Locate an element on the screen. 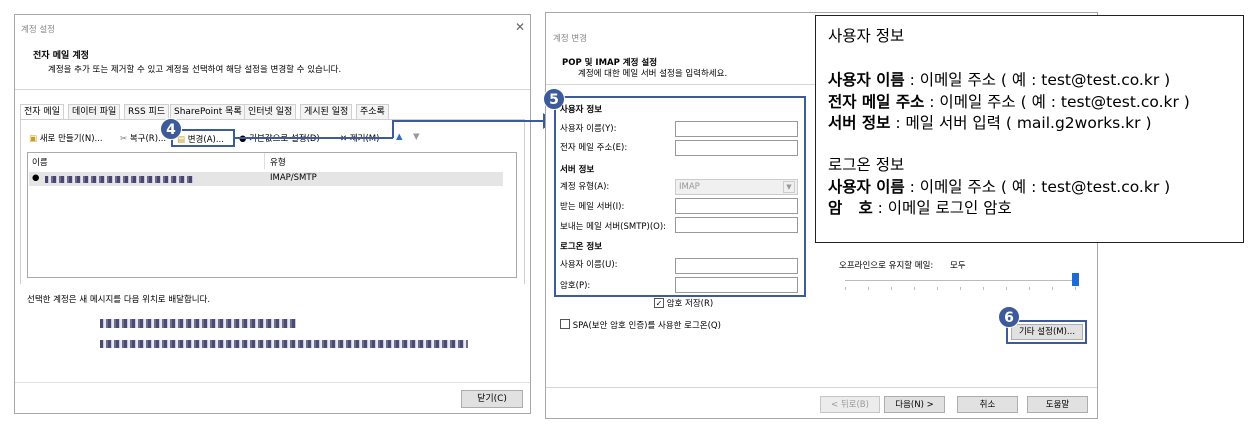 This screenshot has height=433, width=1258. info-line-user-name: 사용자 이름 : 이메일 주소 ( 예 : test@test.co.kr ) is located at coordinates (999, 80).